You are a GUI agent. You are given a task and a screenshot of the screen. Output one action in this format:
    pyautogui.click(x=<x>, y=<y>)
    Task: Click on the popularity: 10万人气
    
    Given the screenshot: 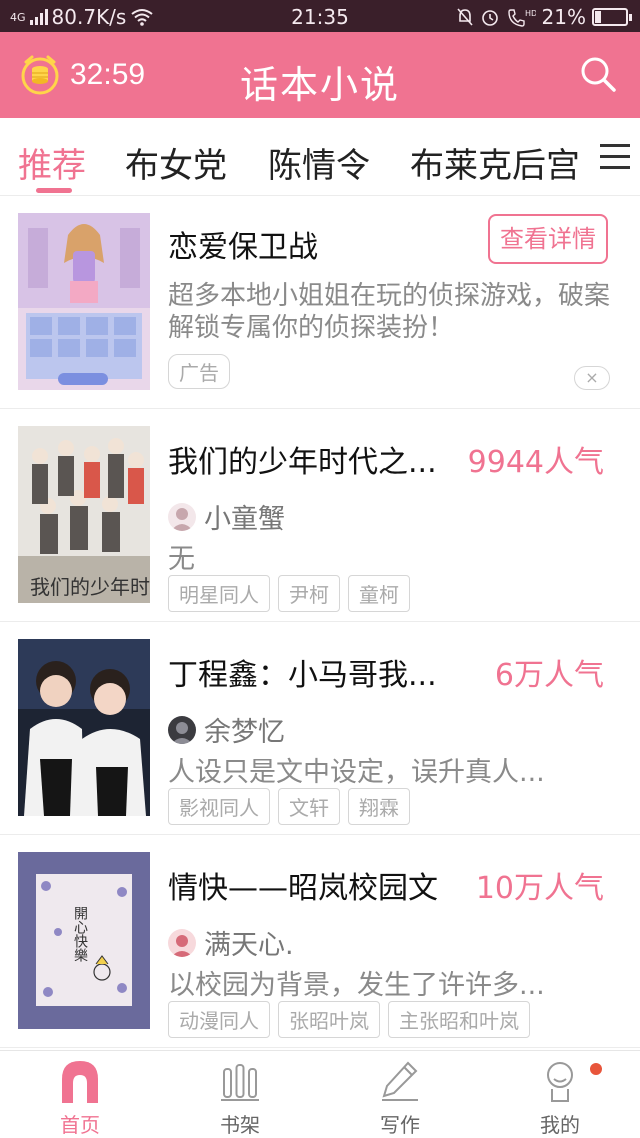 What is the action you would take?
    pyautogui.click(x=539, y=888)
    